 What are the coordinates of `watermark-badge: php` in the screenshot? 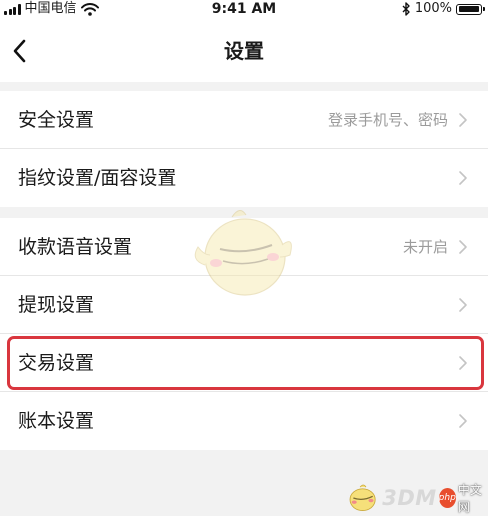 It's located at (447, 498).